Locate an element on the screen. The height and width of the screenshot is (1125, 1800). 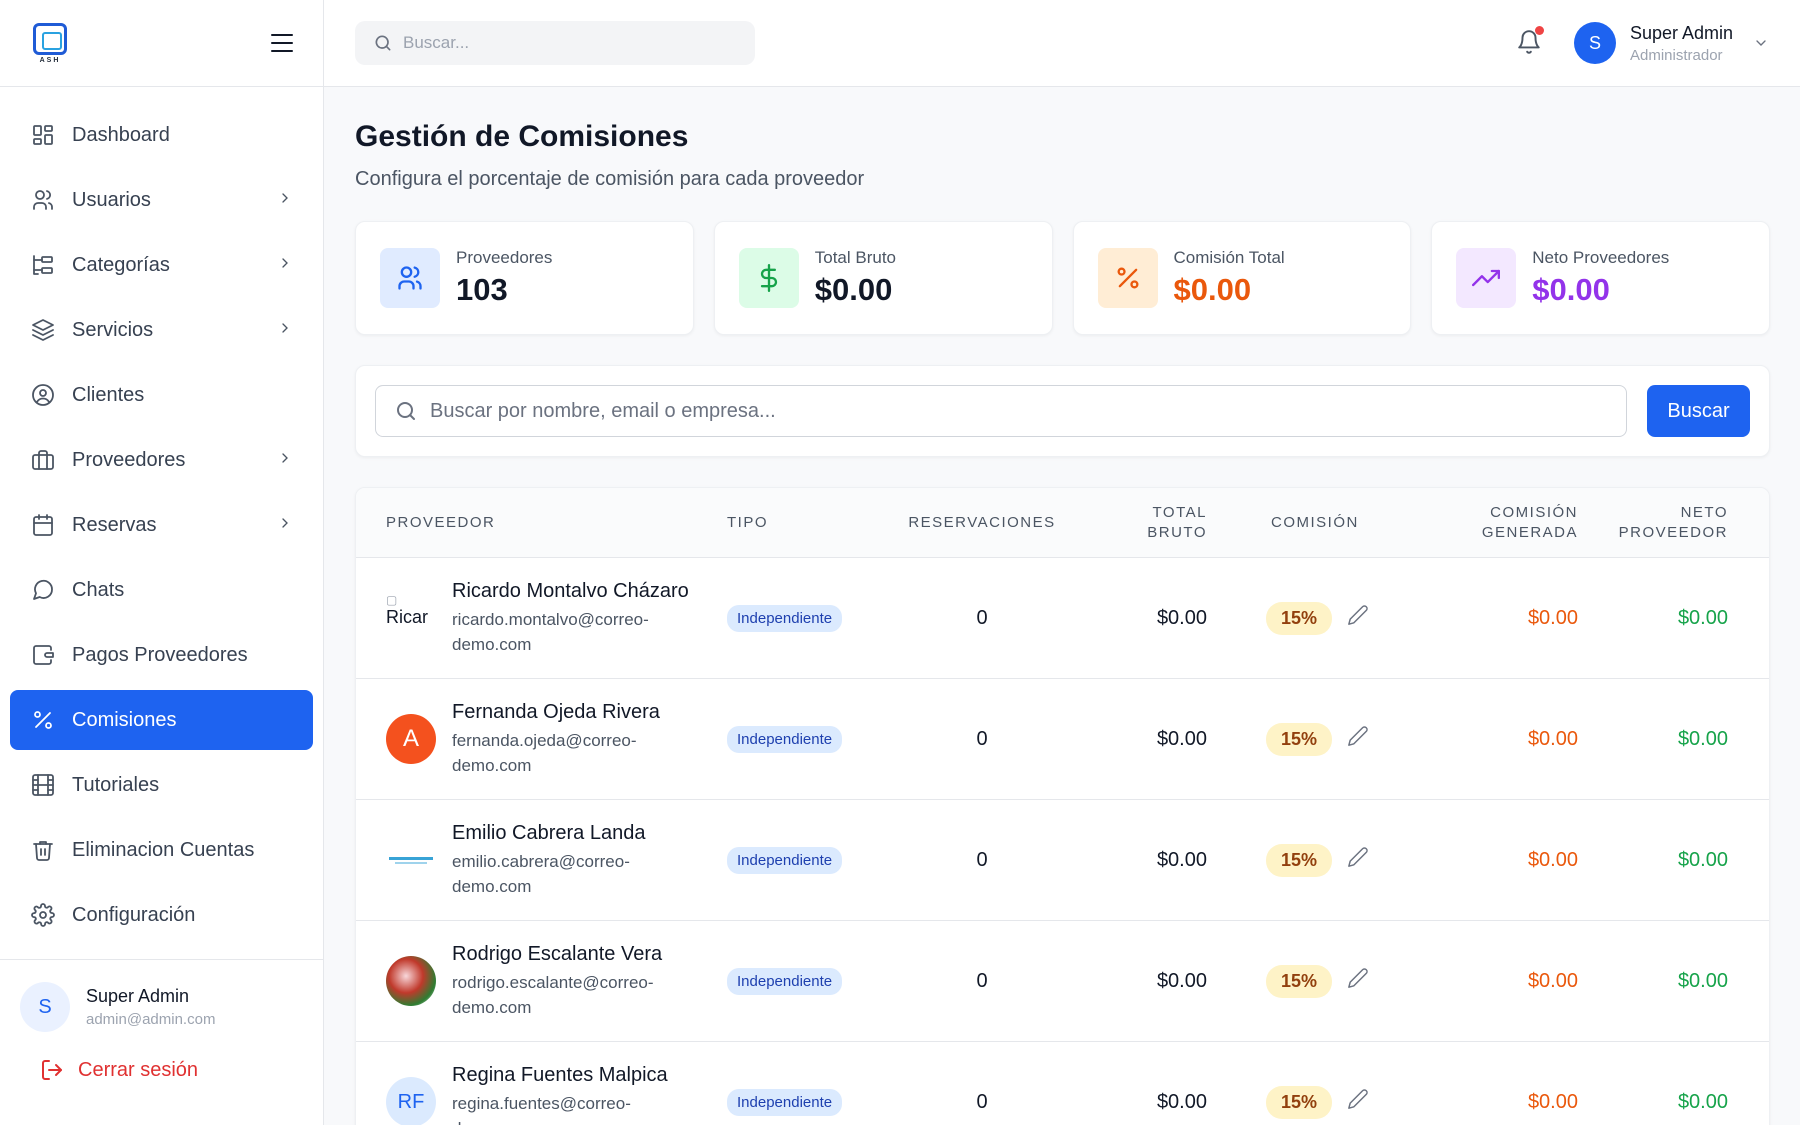
sidebar-item-usuarios: Usuarios is located at coordinates (161, 200).